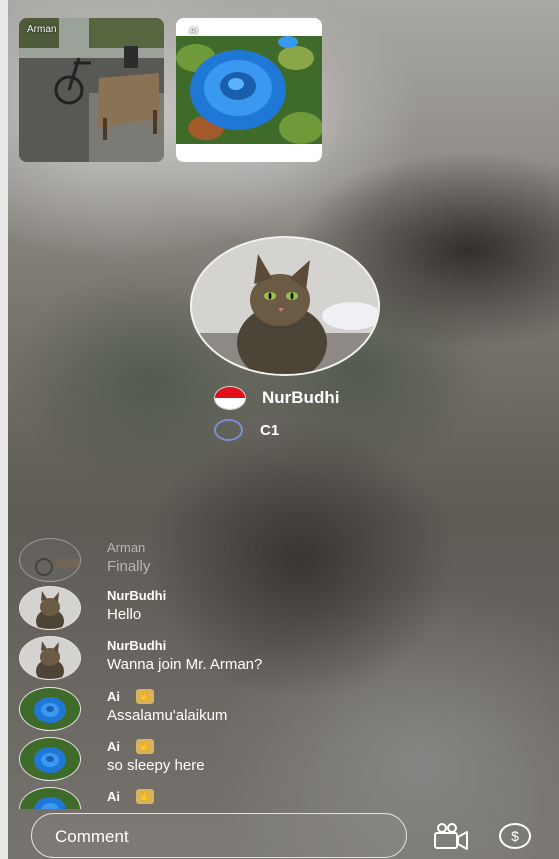  I want to click on chat-message: Arman Finally, so click(269, 562).